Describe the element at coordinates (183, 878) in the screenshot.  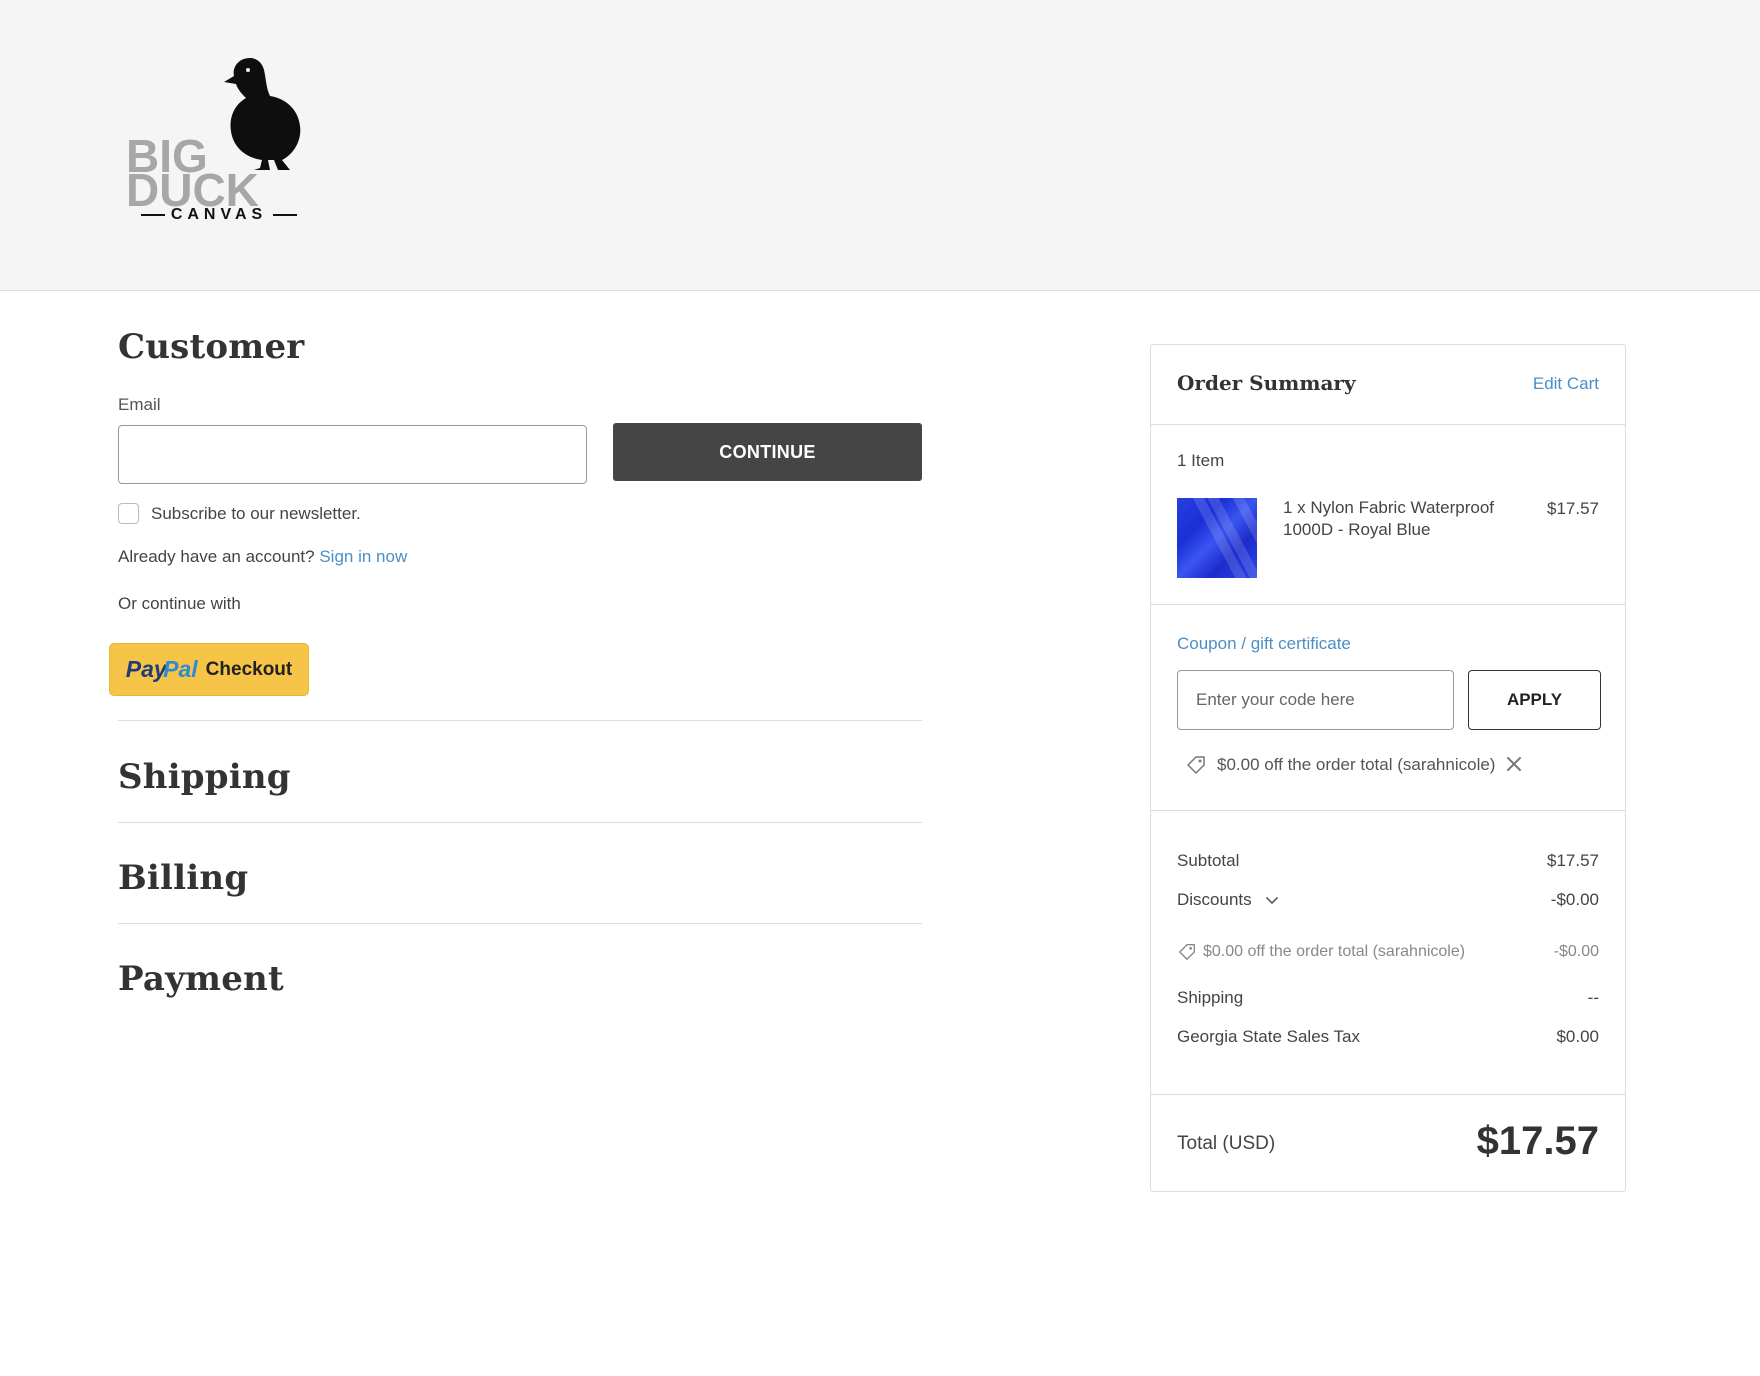
I see `billing-title: Billing` at that location.